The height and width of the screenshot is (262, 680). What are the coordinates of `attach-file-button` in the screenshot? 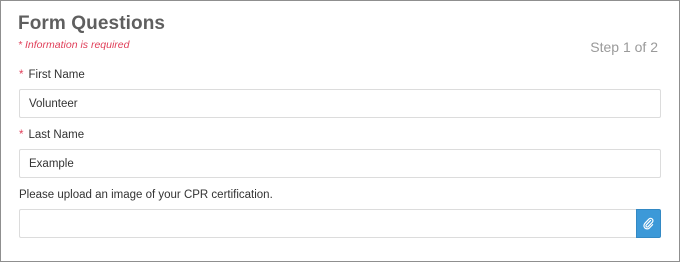 It's located at (648, 223).